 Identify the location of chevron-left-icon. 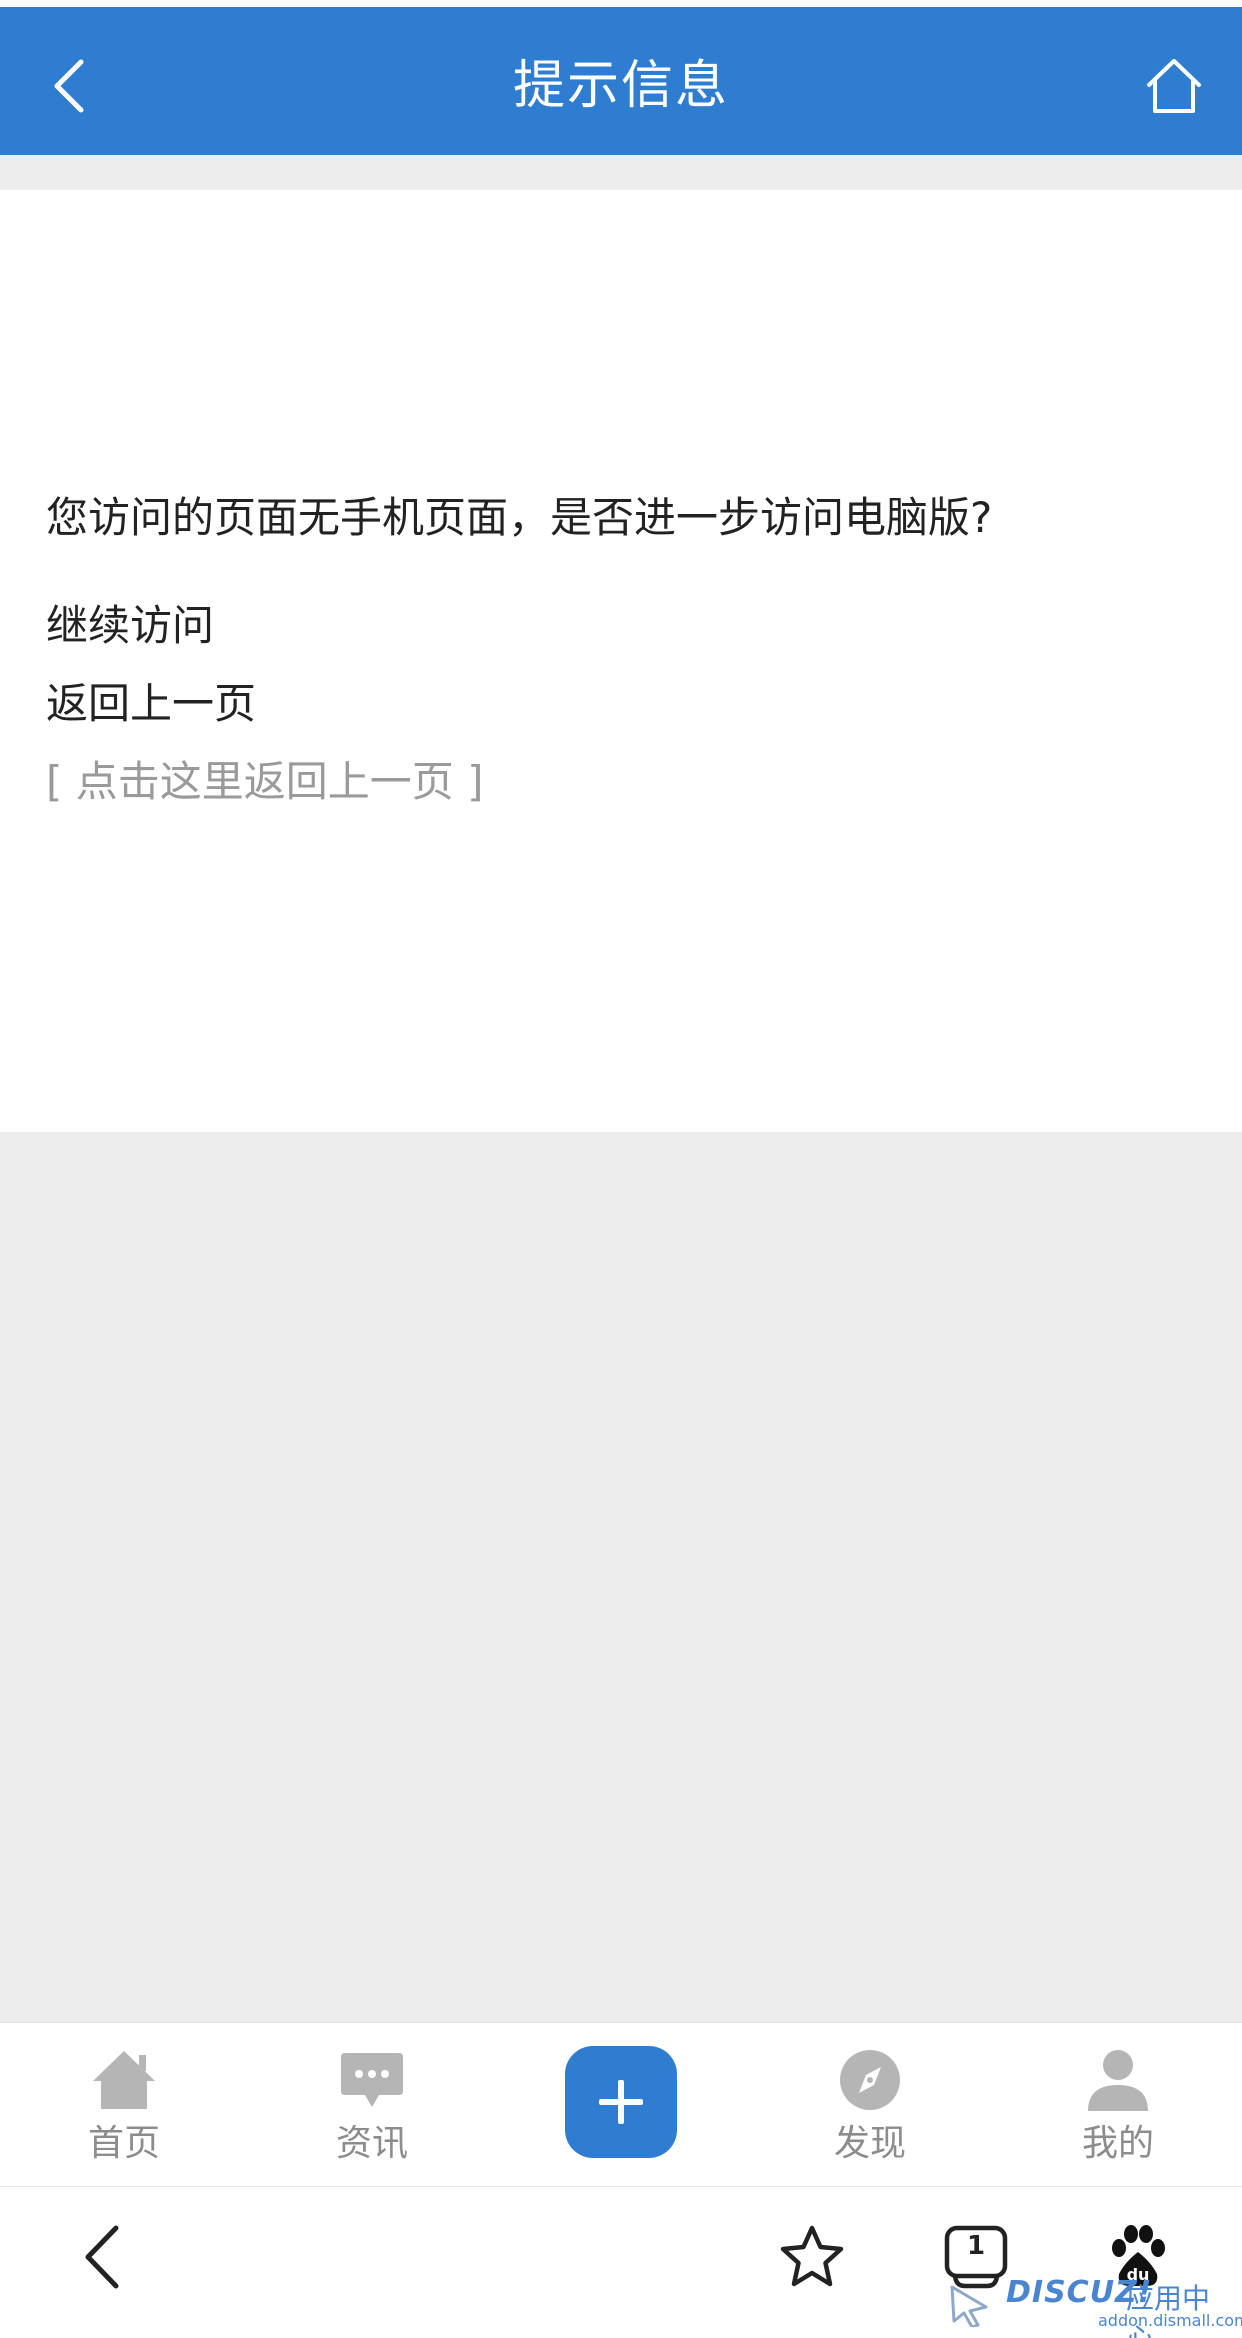
(102, 2257).